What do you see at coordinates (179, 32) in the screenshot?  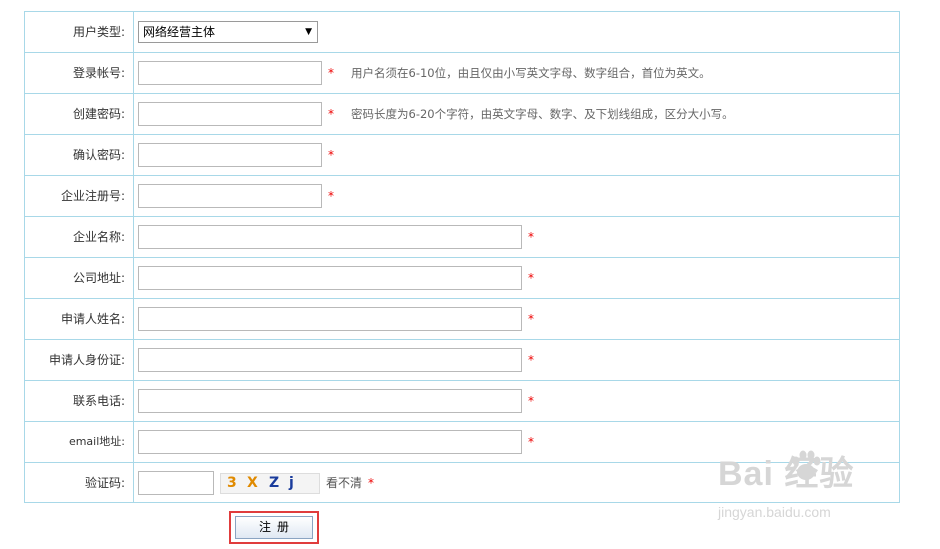 I see `business-type-value: 网络经营主体` at bounding box center [179, 32].